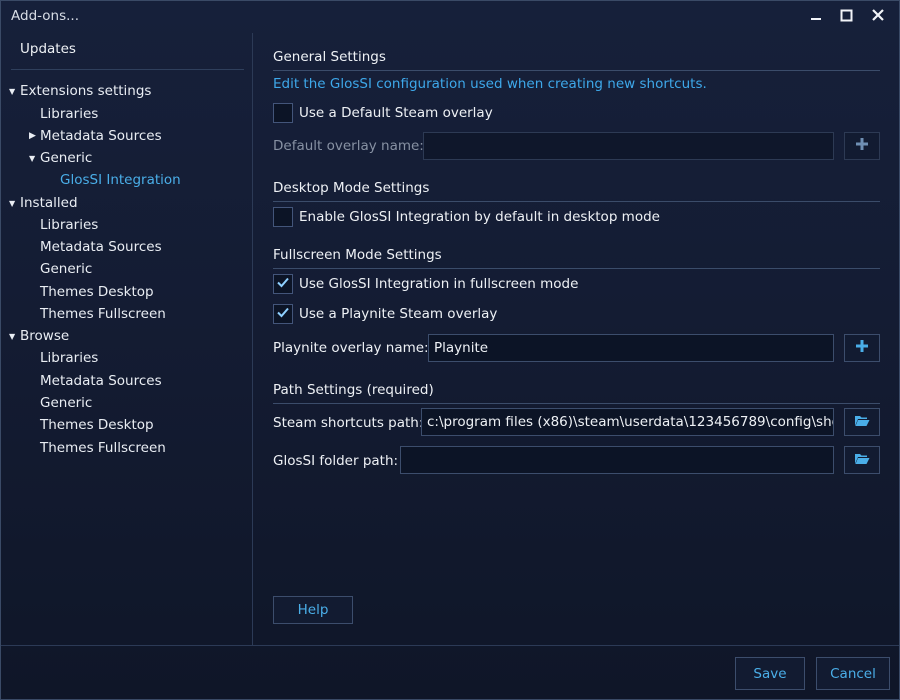  I want to click on tree-node-installed: ▼ Installed, so click(43, 203).